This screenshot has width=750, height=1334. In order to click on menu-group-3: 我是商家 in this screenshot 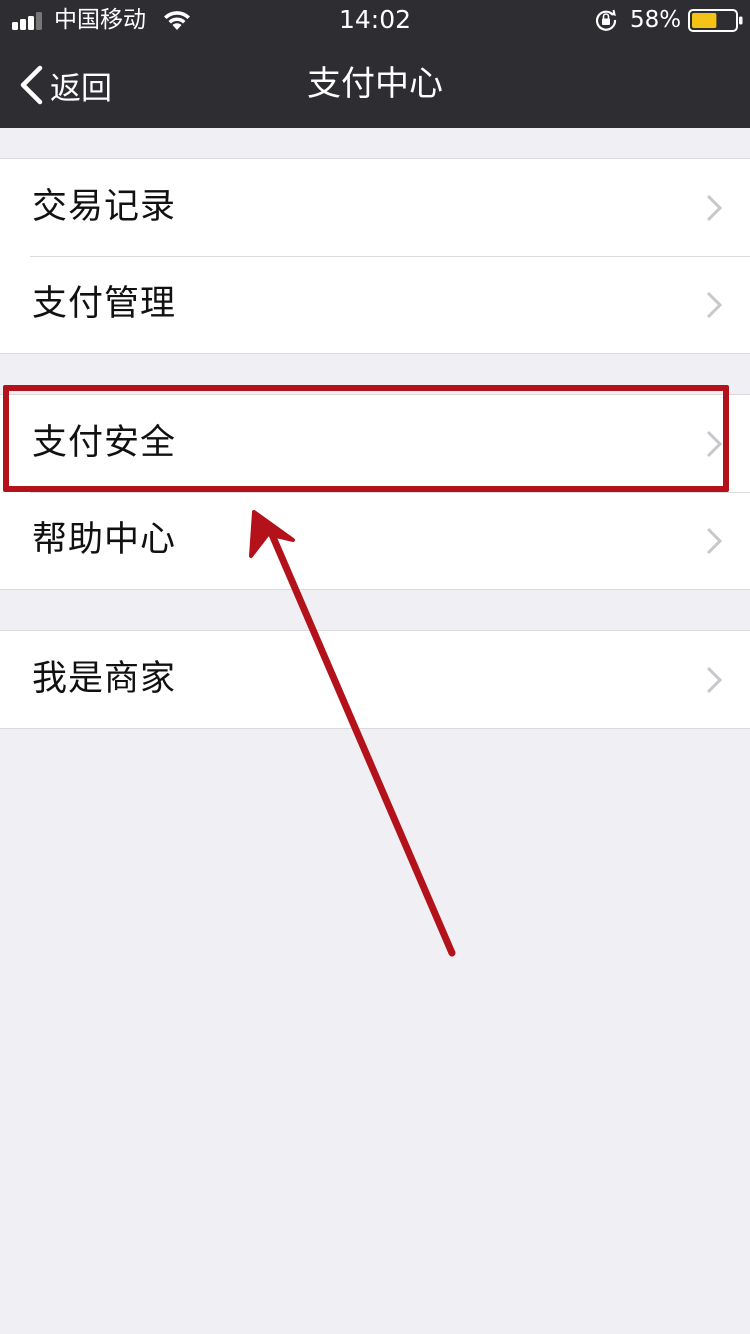, I will do `click(375, 679)`.